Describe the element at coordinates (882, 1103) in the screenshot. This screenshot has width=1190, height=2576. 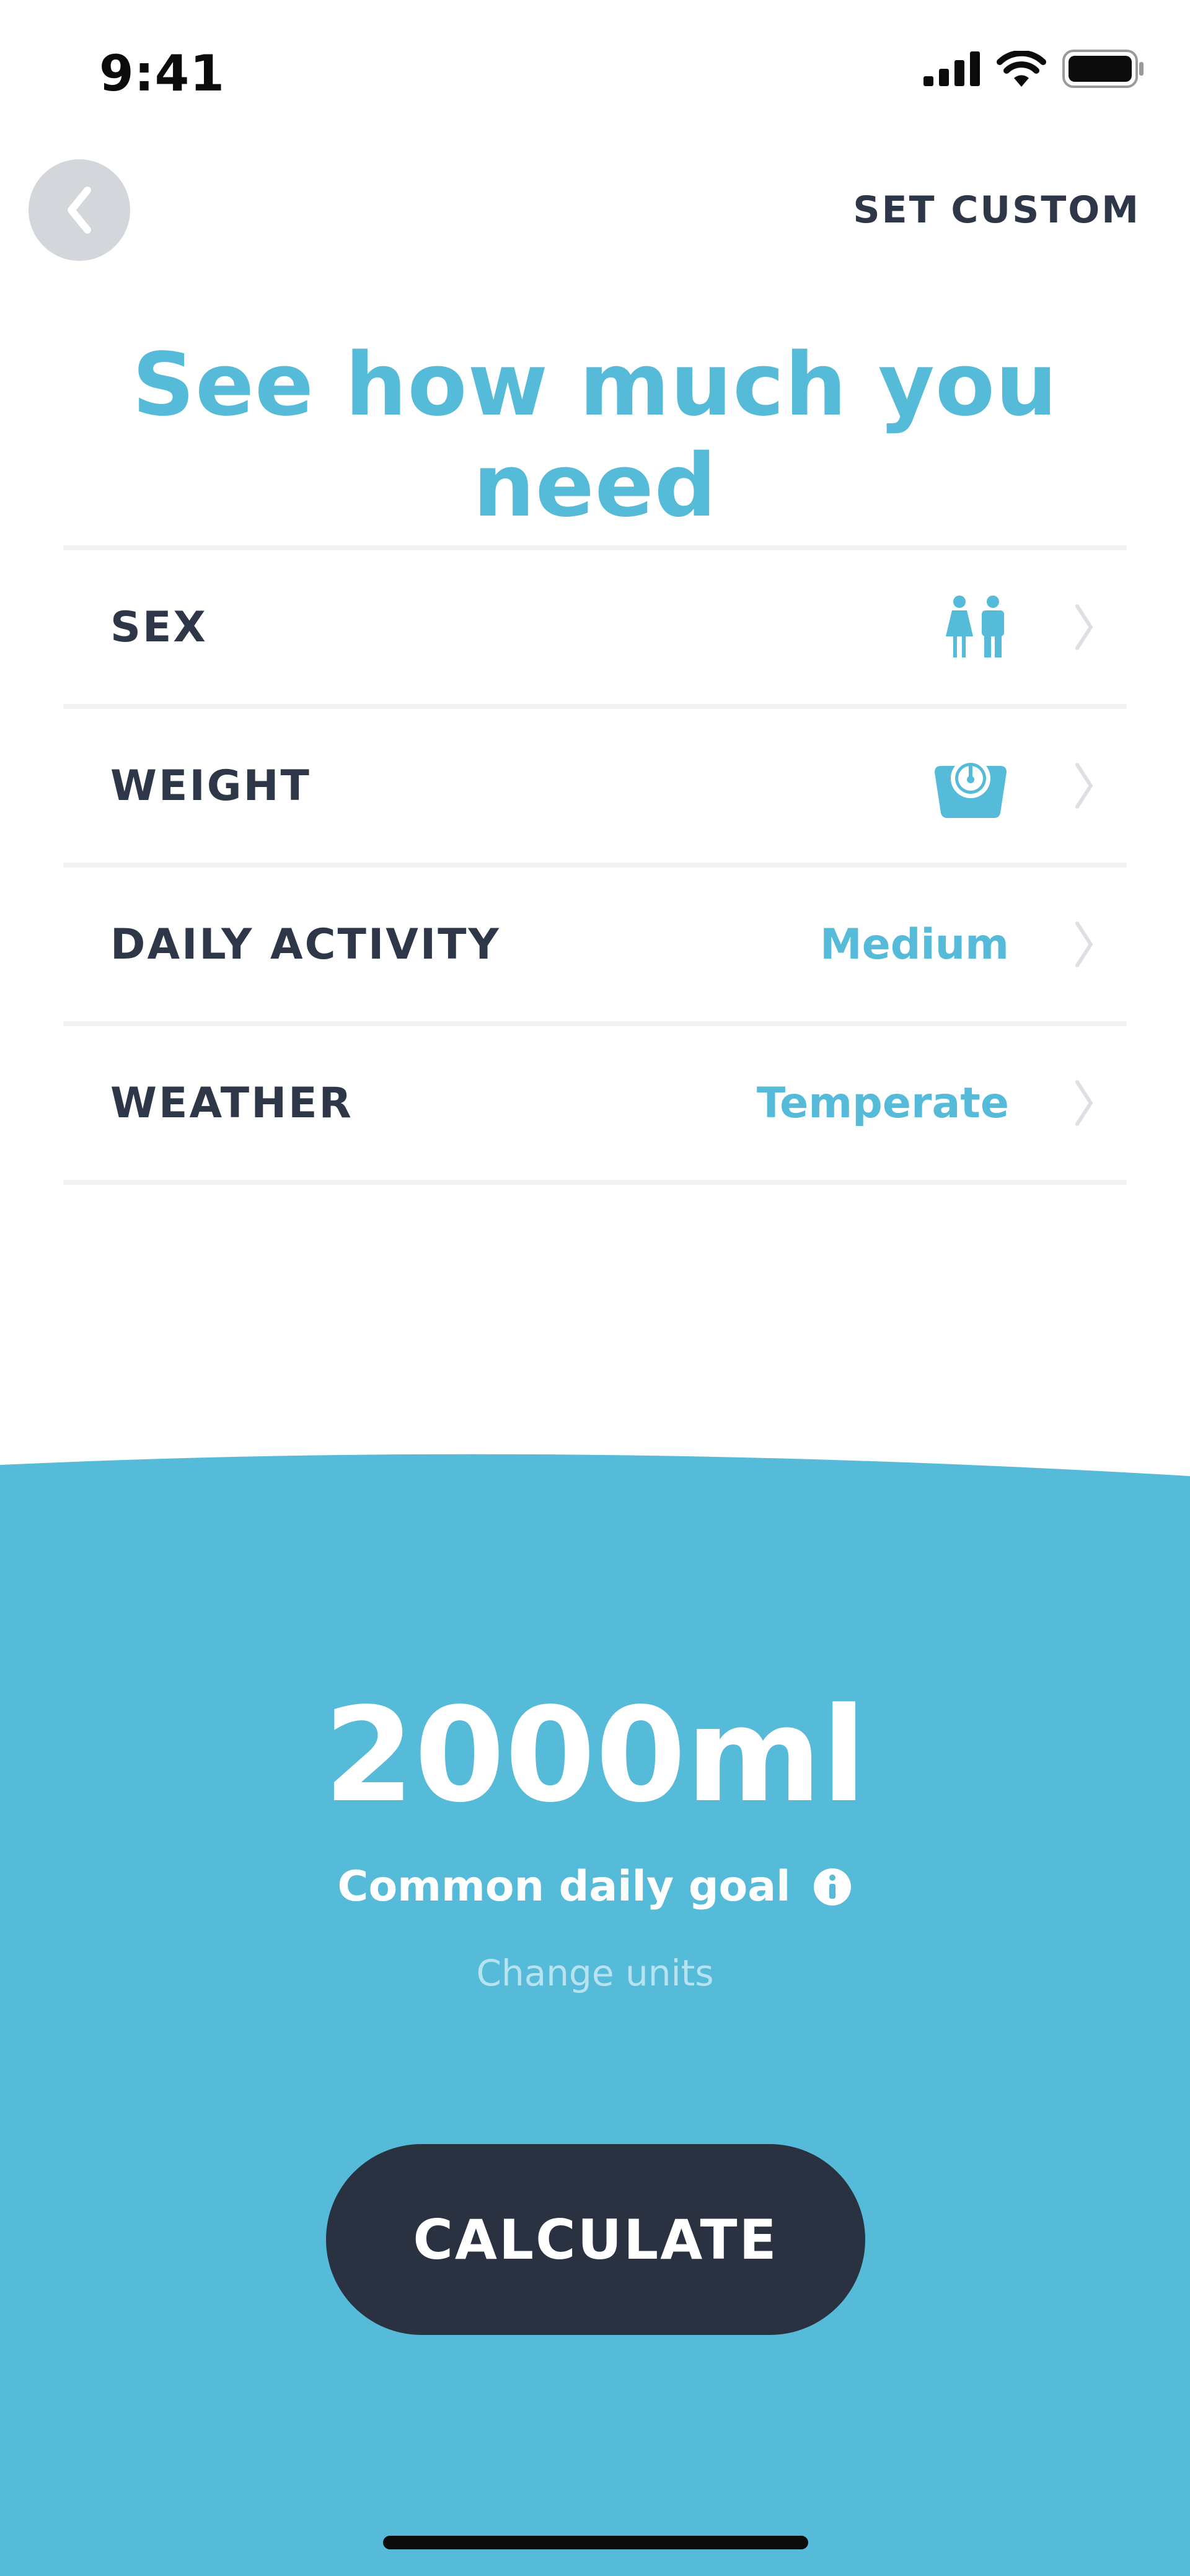
I see `settings-row-value: Temperate` at that location.